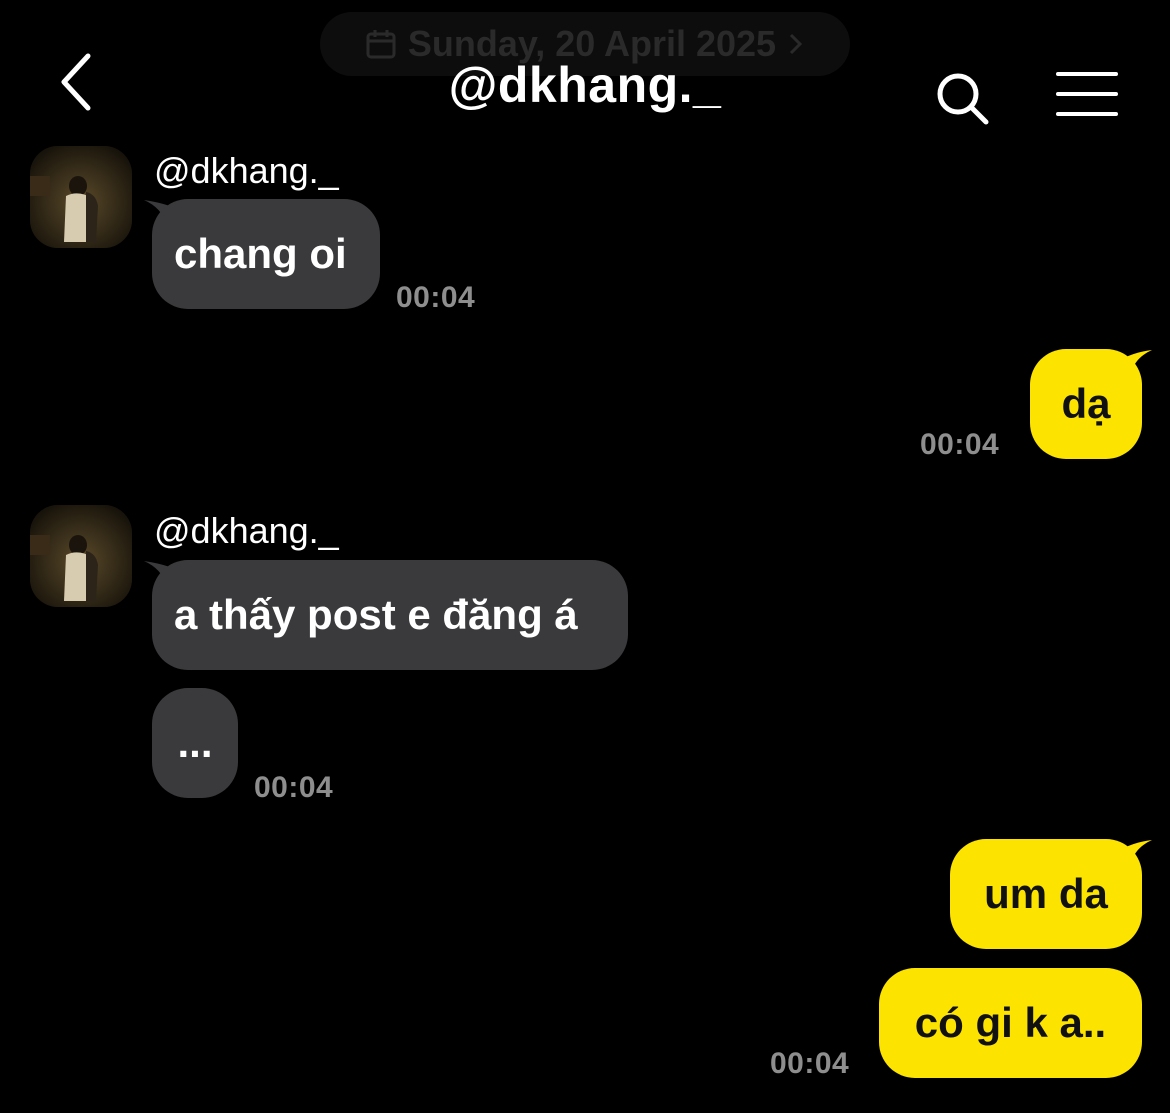 The image size is (1170, 1113). I want to click on menu-icon, so click(1087, 94).